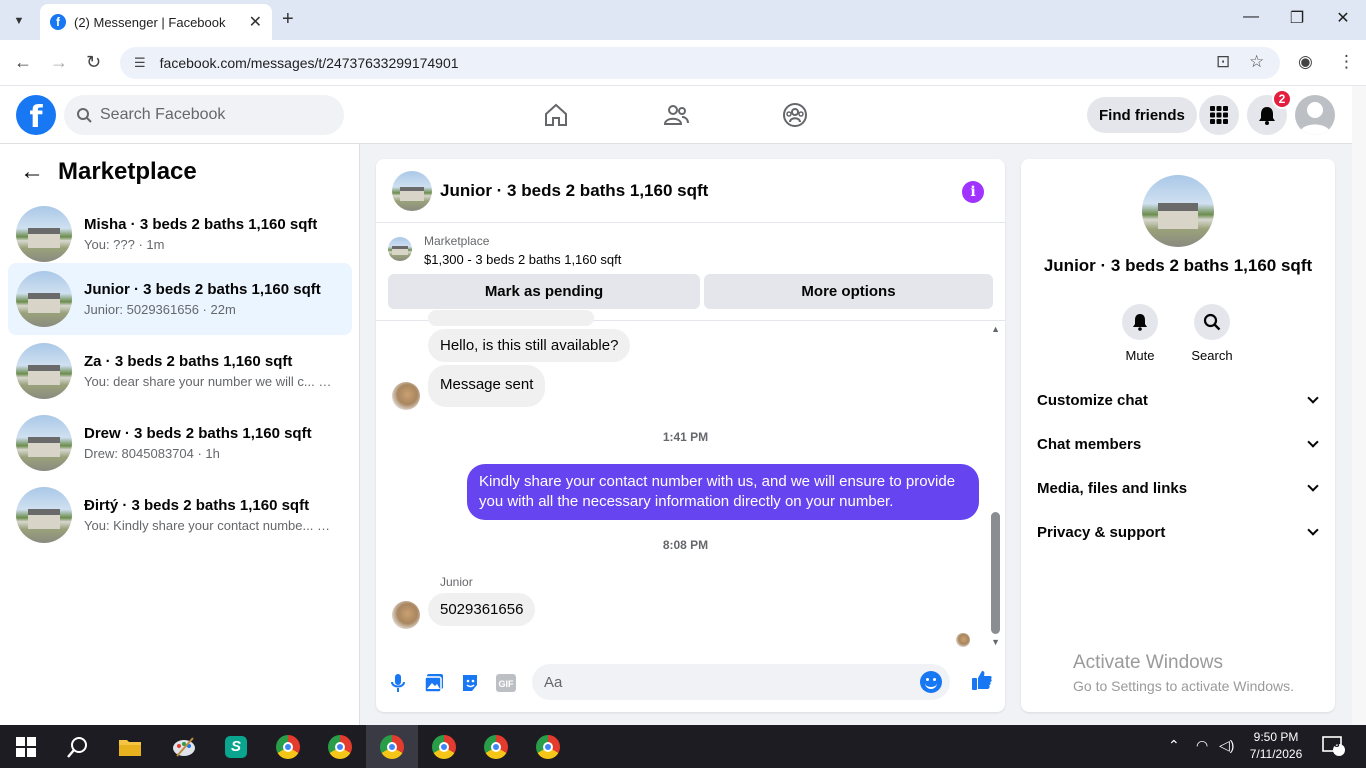 The width and height of the screenshot is (1366, 768). I want to click on section-label: Privacy & support, so click(1101, 532).